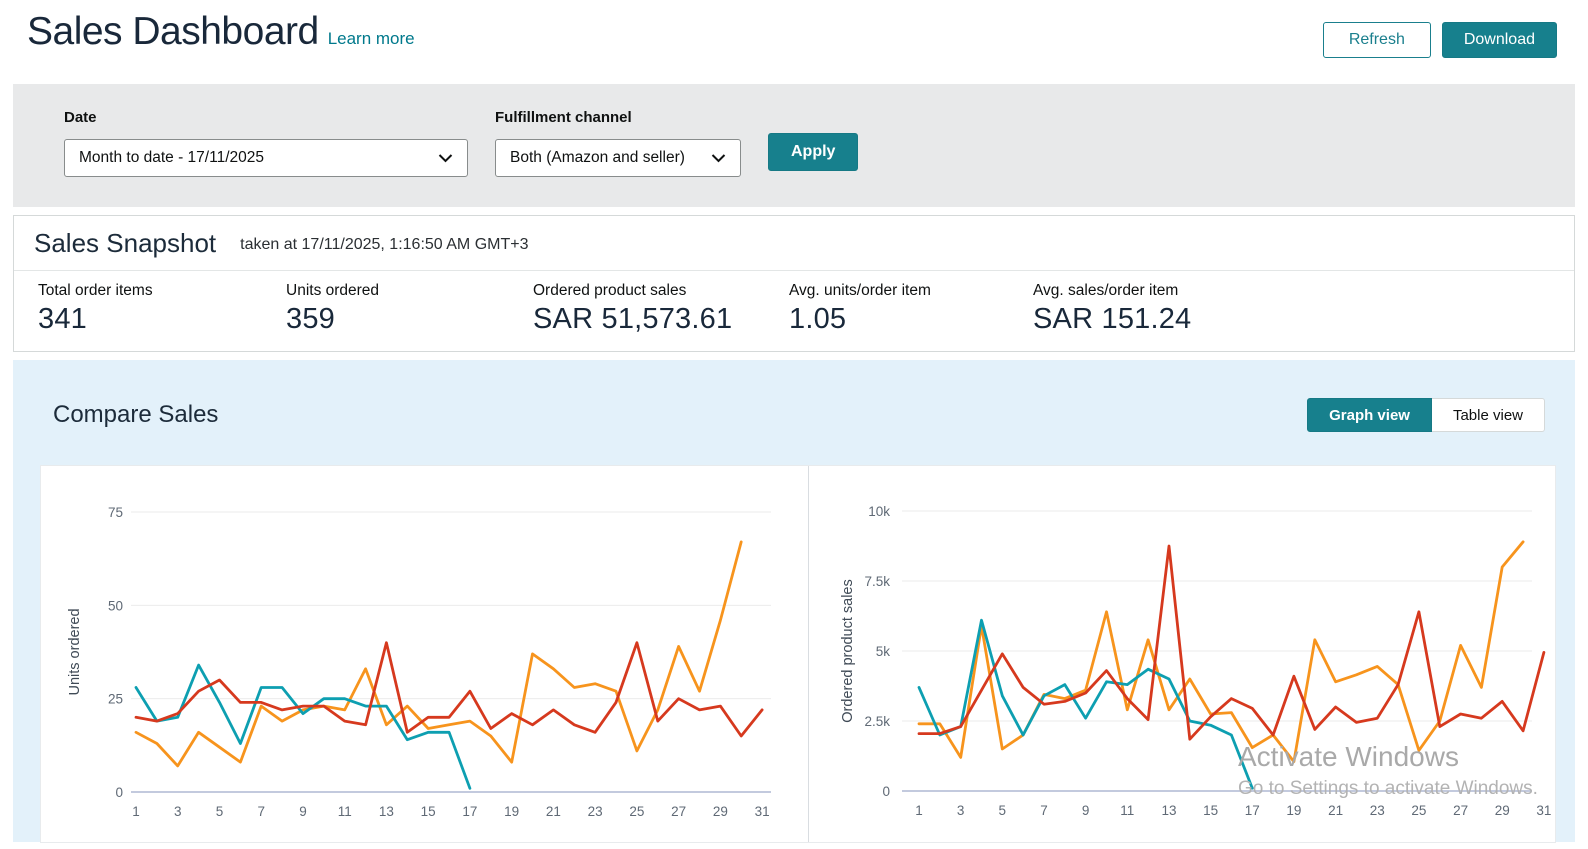  What do you see at coordinates (115, 699) in the screenshot?
I see `y-tick-label: 25` at bounding box center [115, 699].